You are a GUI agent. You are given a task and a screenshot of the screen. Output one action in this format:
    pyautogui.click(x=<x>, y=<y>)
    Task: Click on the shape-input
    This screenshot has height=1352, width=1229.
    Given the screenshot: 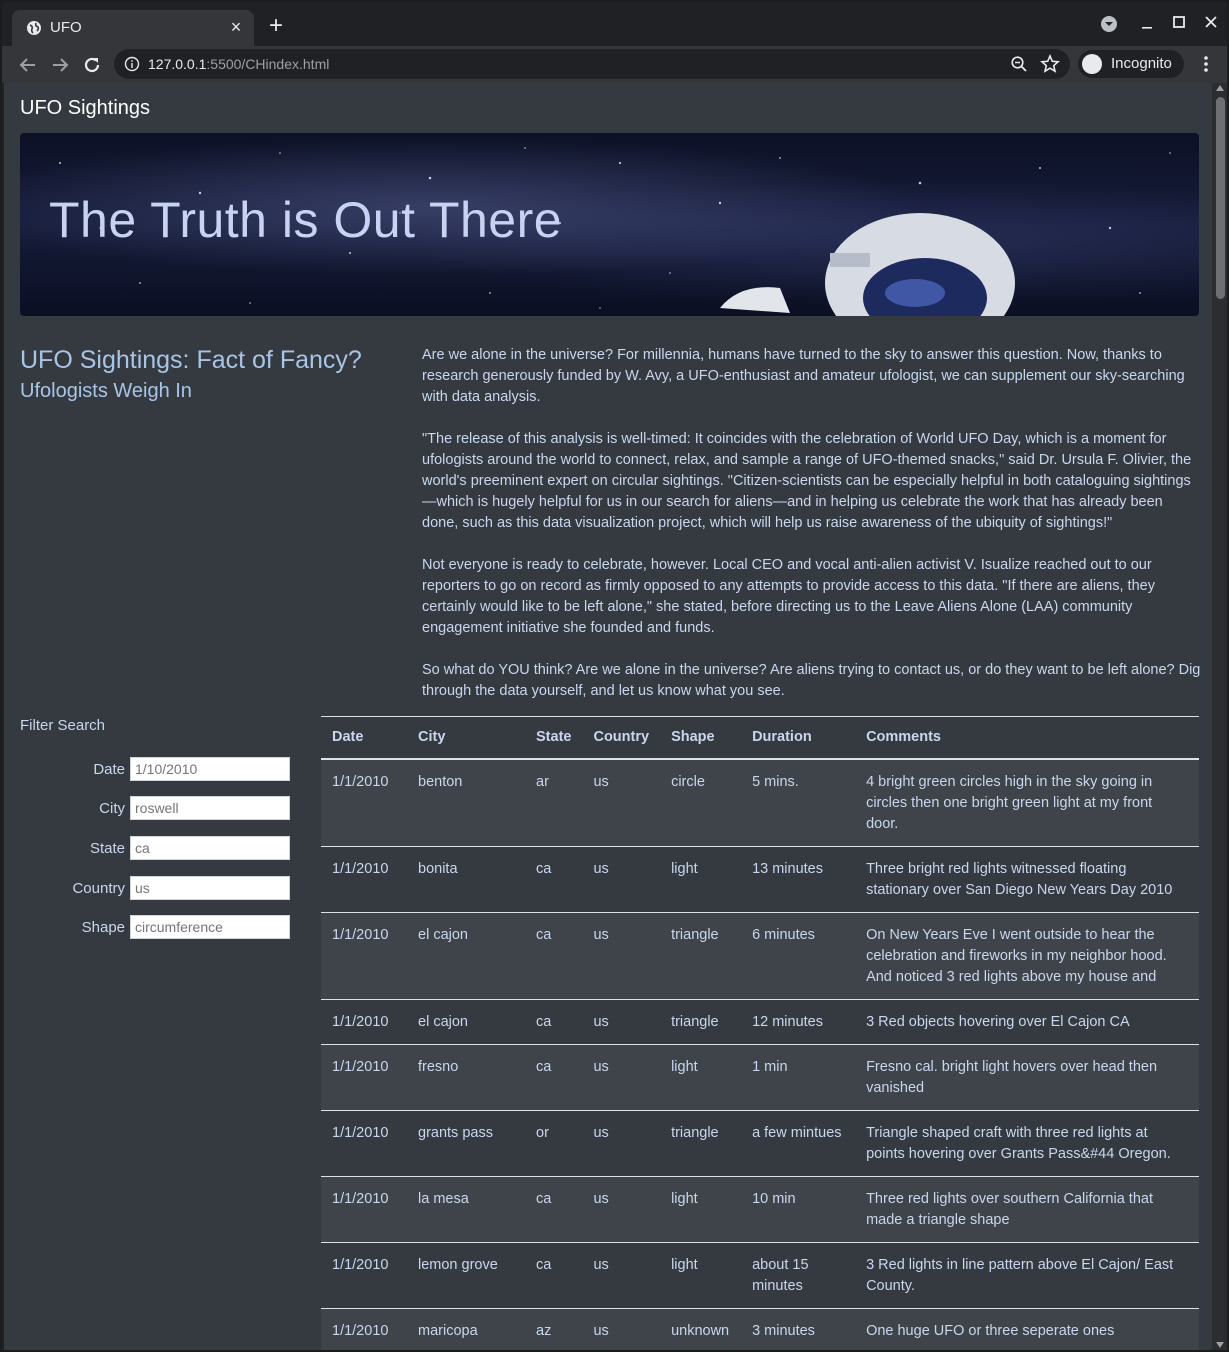 What is the action you would take?
    pyautogui.click(x=210, y=927)
    